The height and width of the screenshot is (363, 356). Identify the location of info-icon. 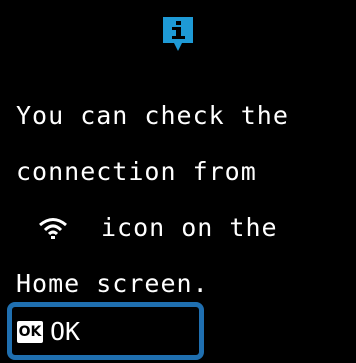
(178, 34).